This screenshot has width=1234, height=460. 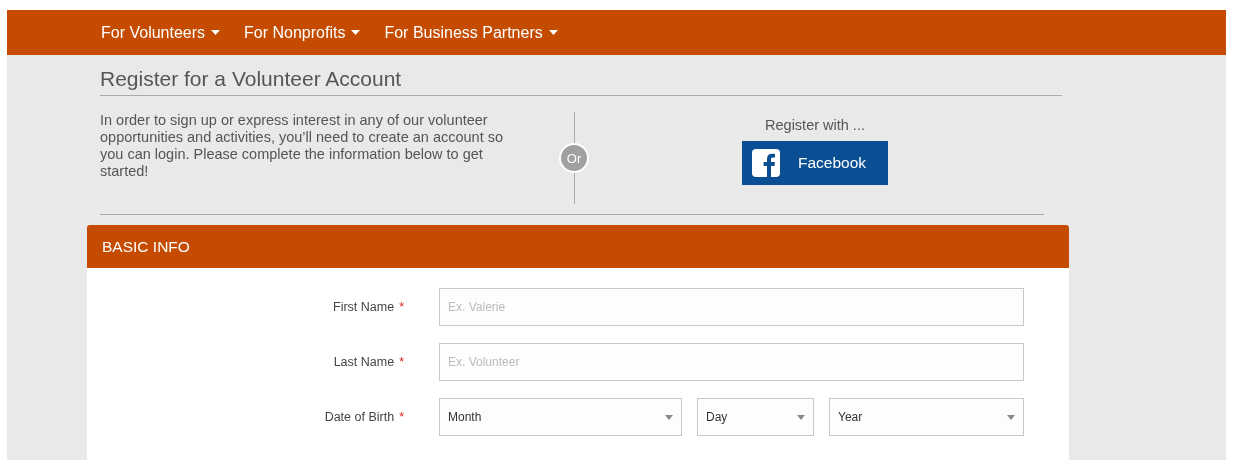 I want to click on dropdown-field: Month, so click(x=560, y=417).